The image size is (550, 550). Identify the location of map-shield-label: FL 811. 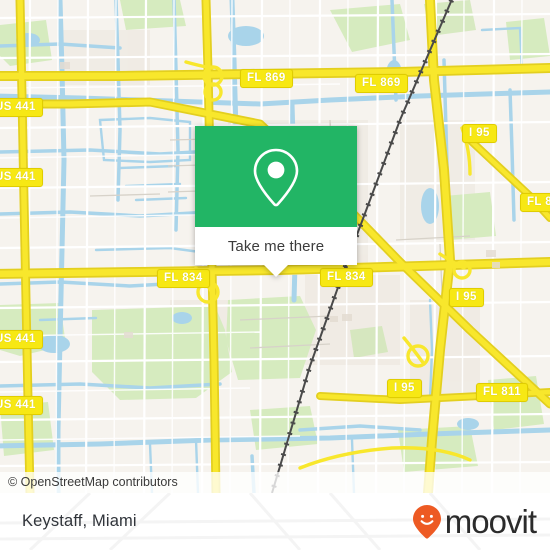
(502, 392).